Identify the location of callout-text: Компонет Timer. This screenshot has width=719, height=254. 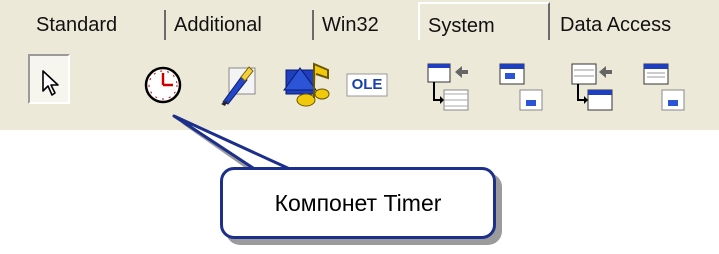
(358, 203).